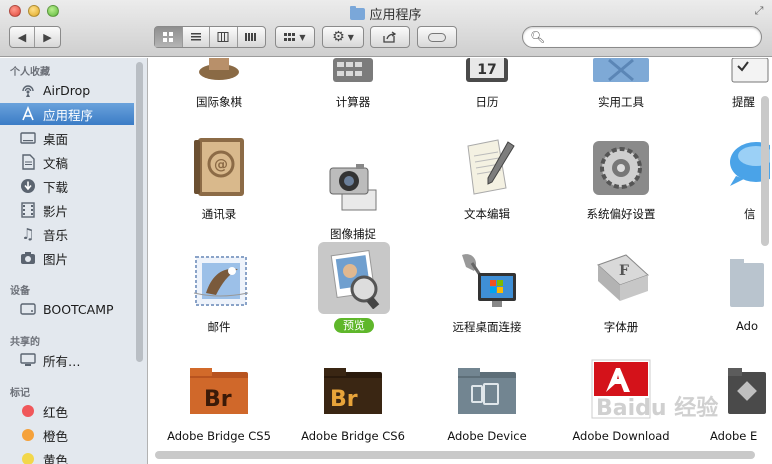 The width and height of the screenshot is (772, 464). I want to click on share-icon, so click(390, 37).